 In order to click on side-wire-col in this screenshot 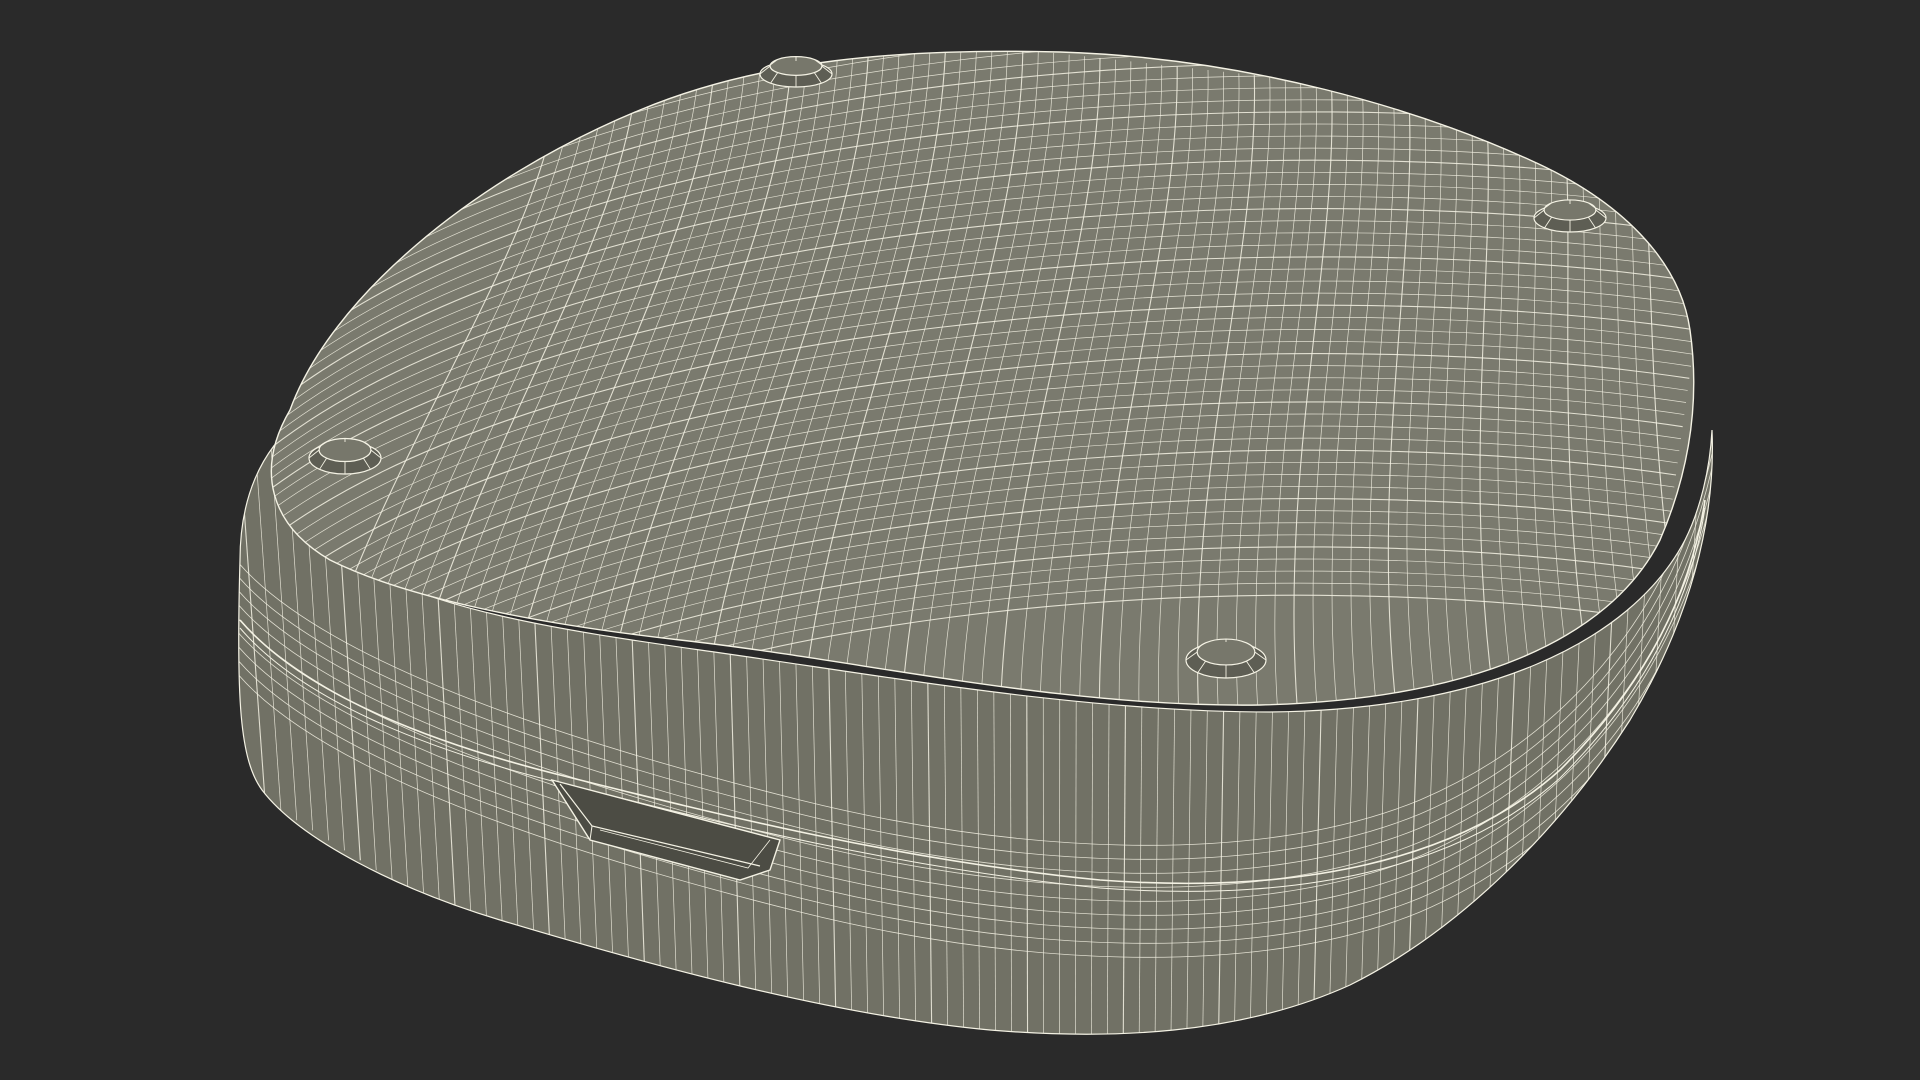, I will do `click(1703, 610)`.